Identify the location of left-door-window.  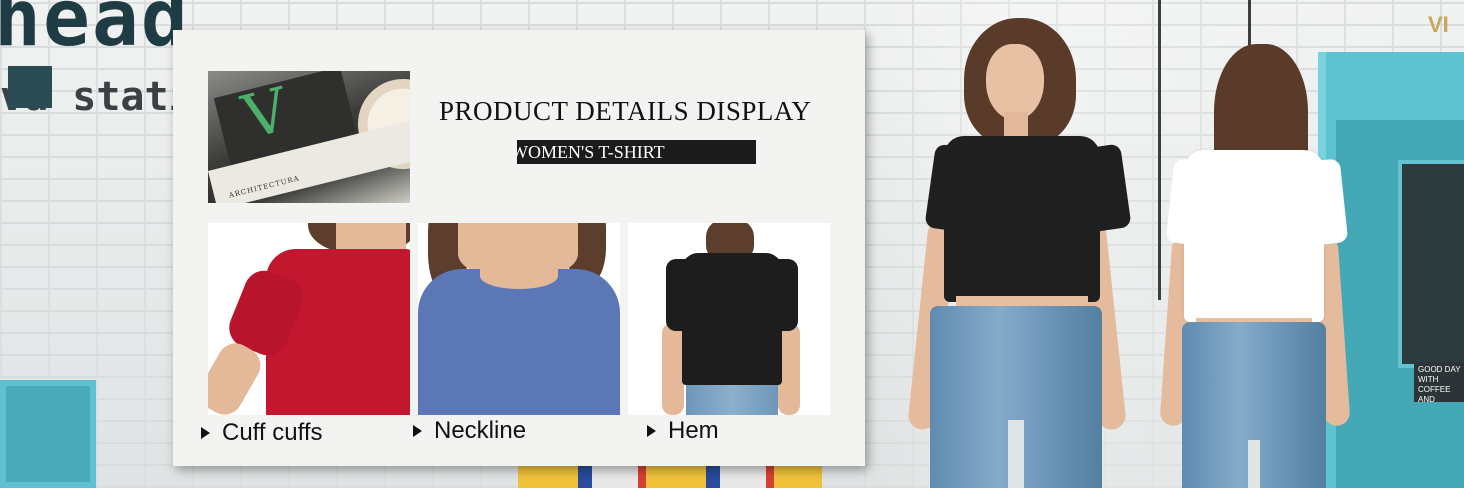
(30, 87).